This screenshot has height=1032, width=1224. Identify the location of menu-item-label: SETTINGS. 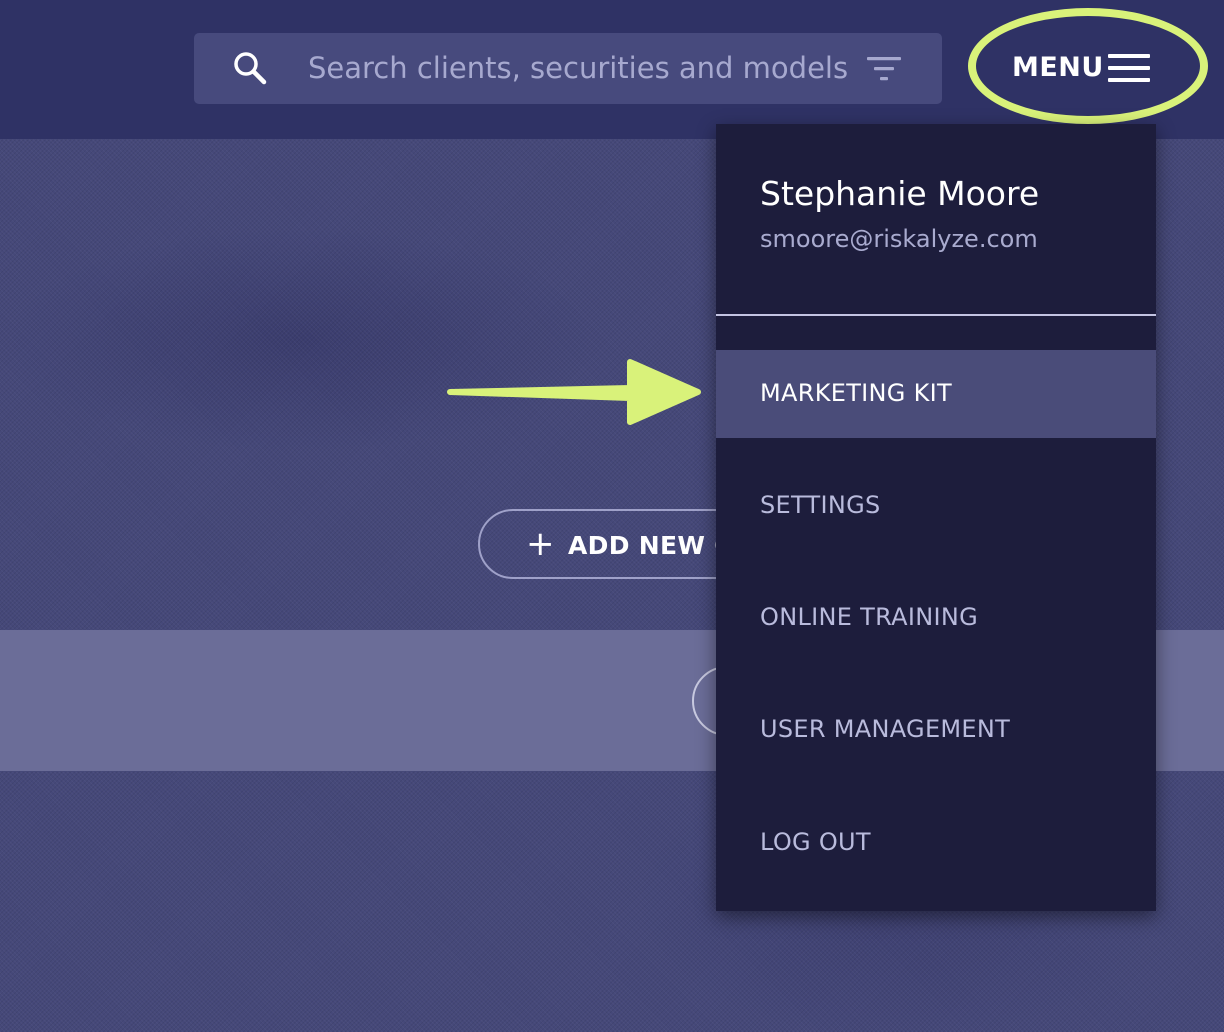
(820, 505).